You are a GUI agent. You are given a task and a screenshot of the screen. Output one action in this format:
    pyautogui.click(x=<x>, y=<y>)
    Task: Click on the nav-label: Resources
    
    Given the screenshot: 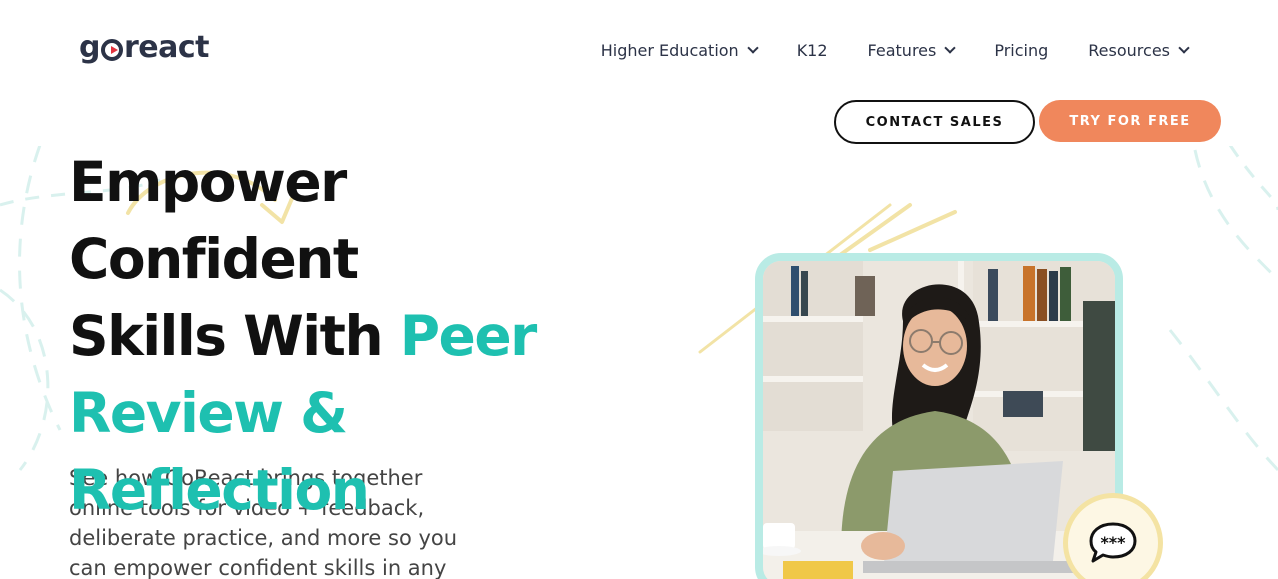 What is the action you would take?
    pyautogui.click(x=1129, y=50)
    